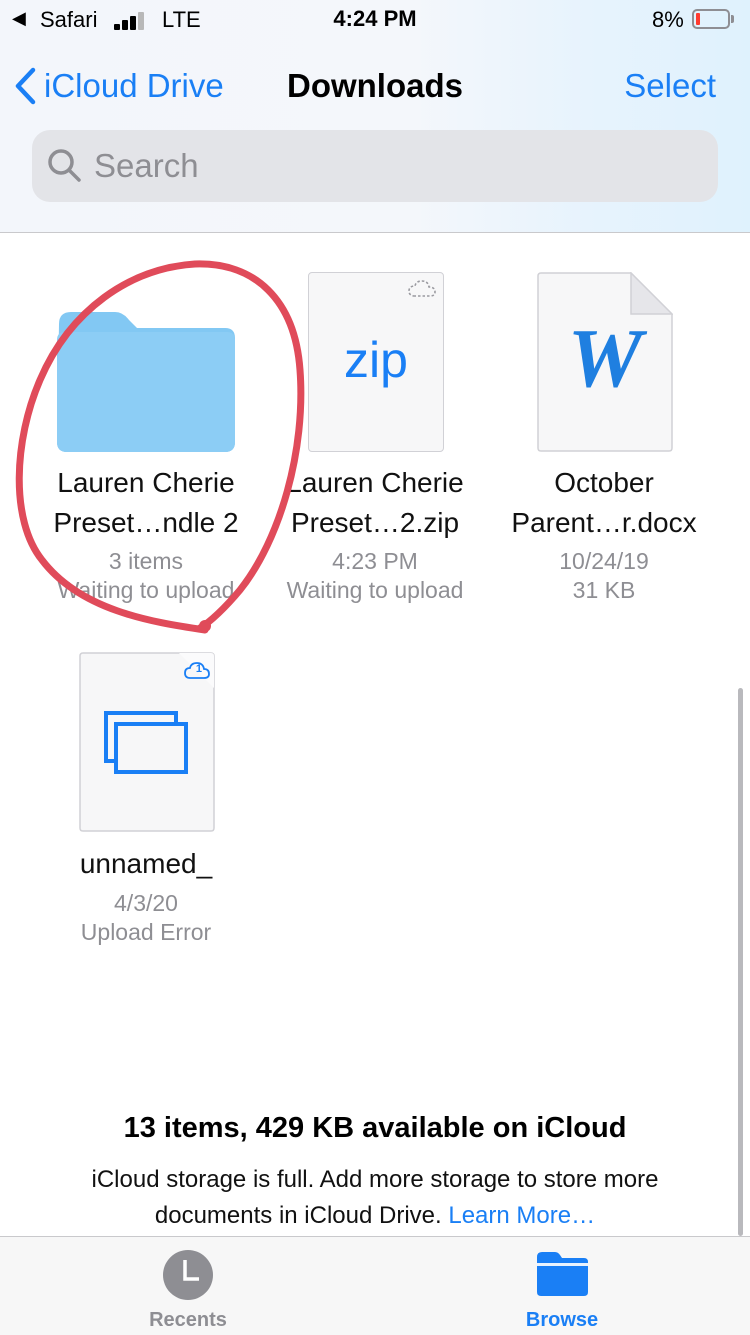 This screenshot has height=1335, width=750. I want to click on file-item-docx: W October Parent…r.docx 10/24/19 31 KB, so click(604, 440).